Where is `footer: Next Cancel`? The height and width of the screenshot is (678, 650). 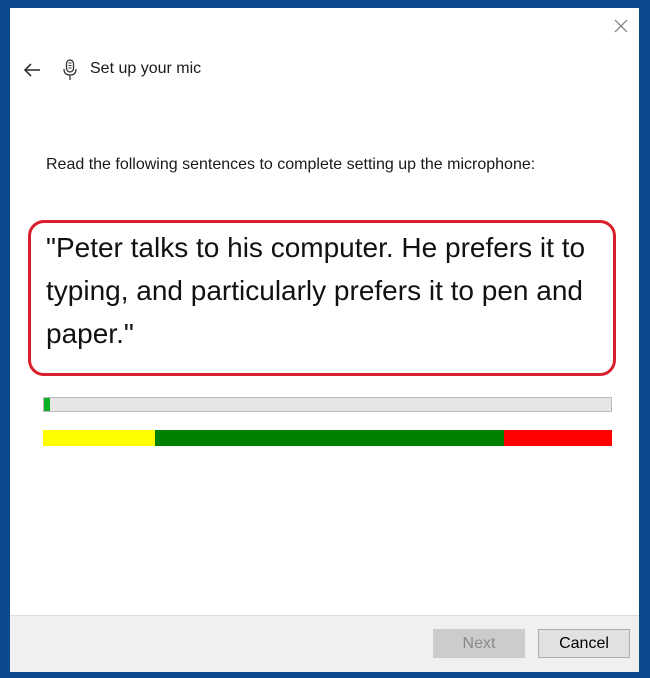
footer: Next Cancel is located at coordinates (324, 643).